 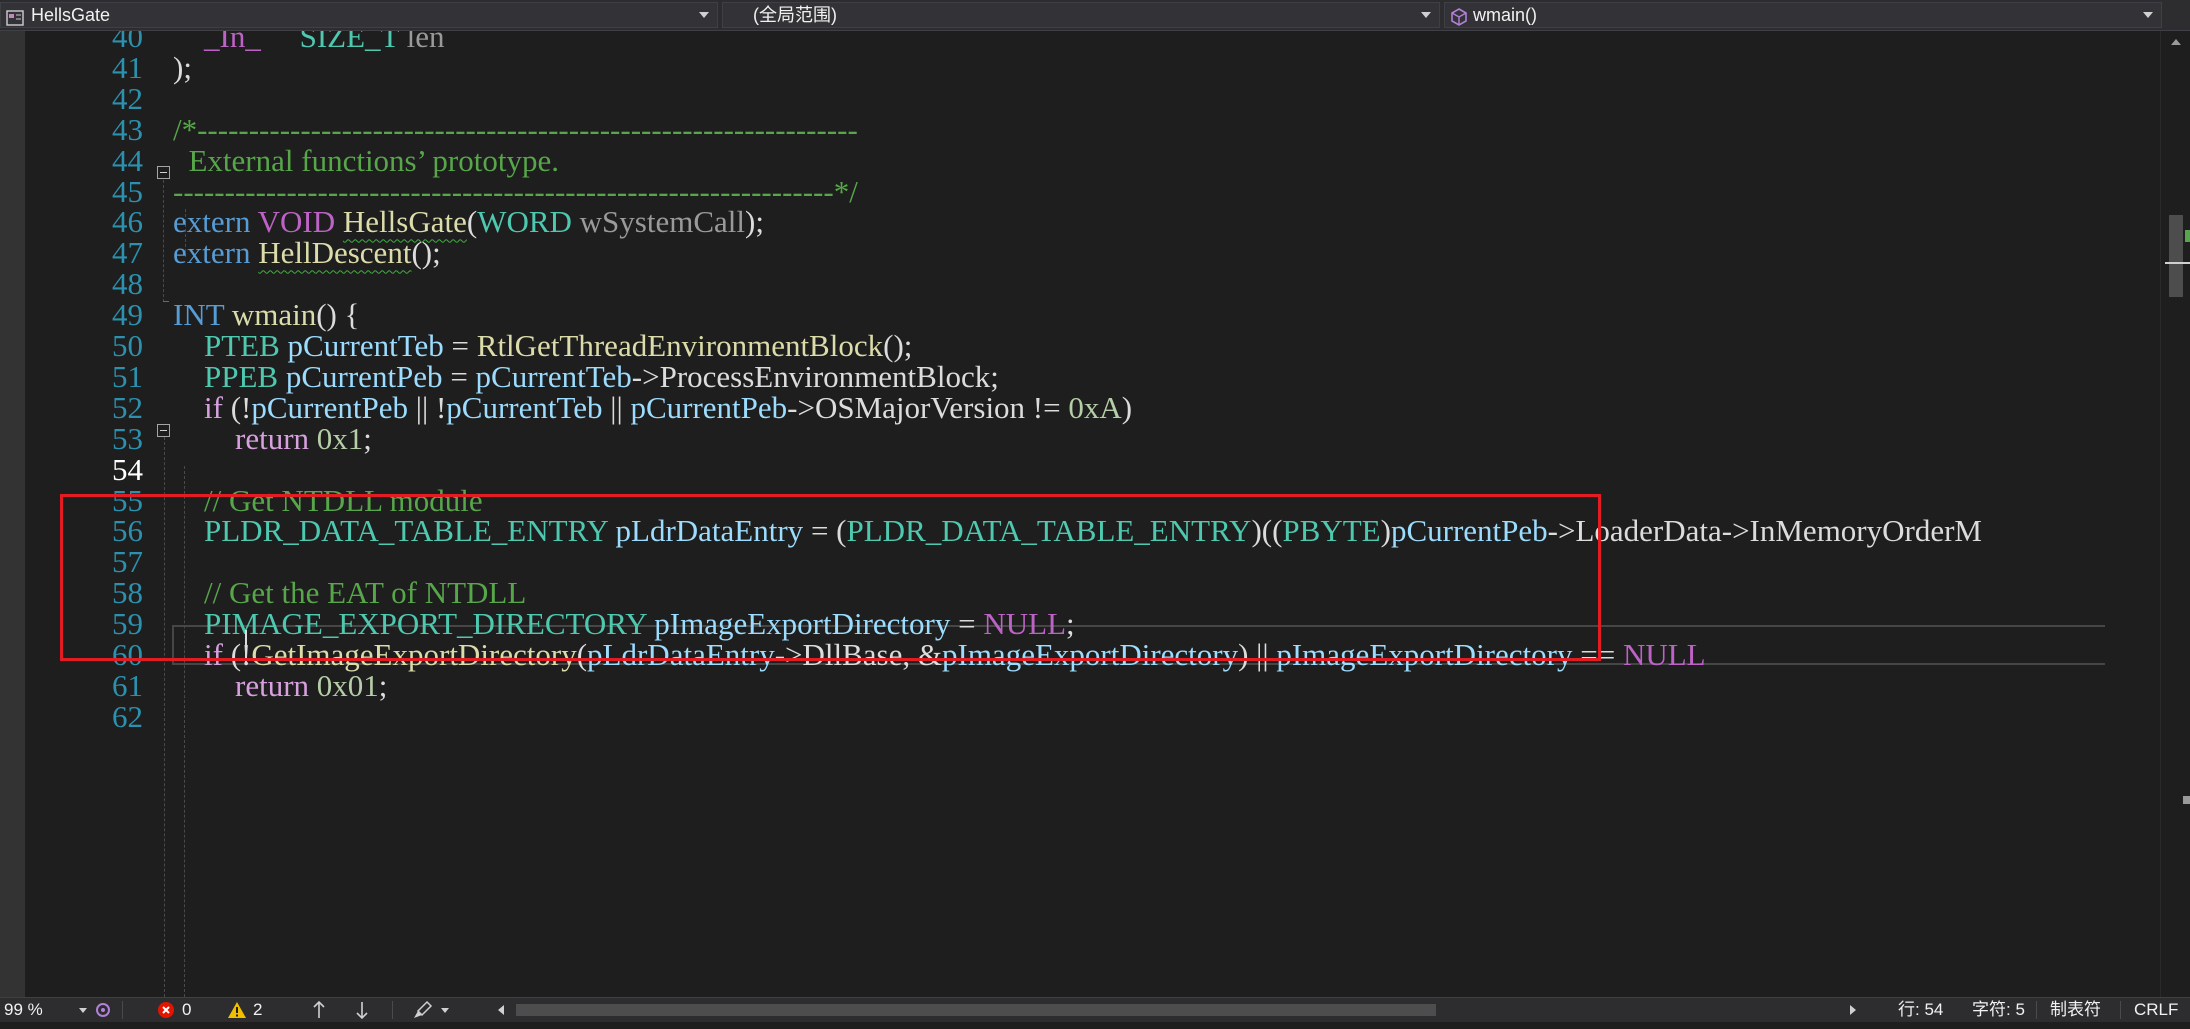 What do you see at coordinates (2177, 263) in the screenshot?
I see `caret-position-marker` at bounding box center [2177, 263].